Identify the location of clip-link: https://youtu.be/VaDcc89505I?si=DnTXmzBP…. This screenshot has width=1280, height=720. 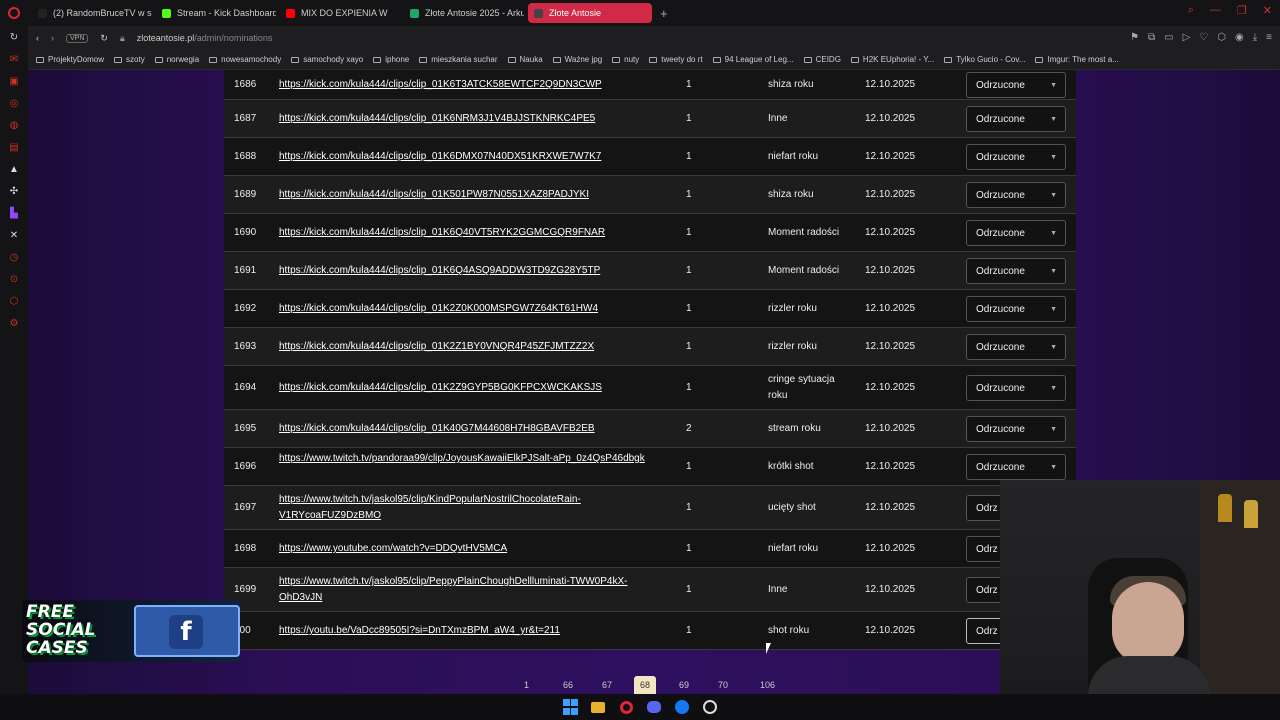
(469, 631).